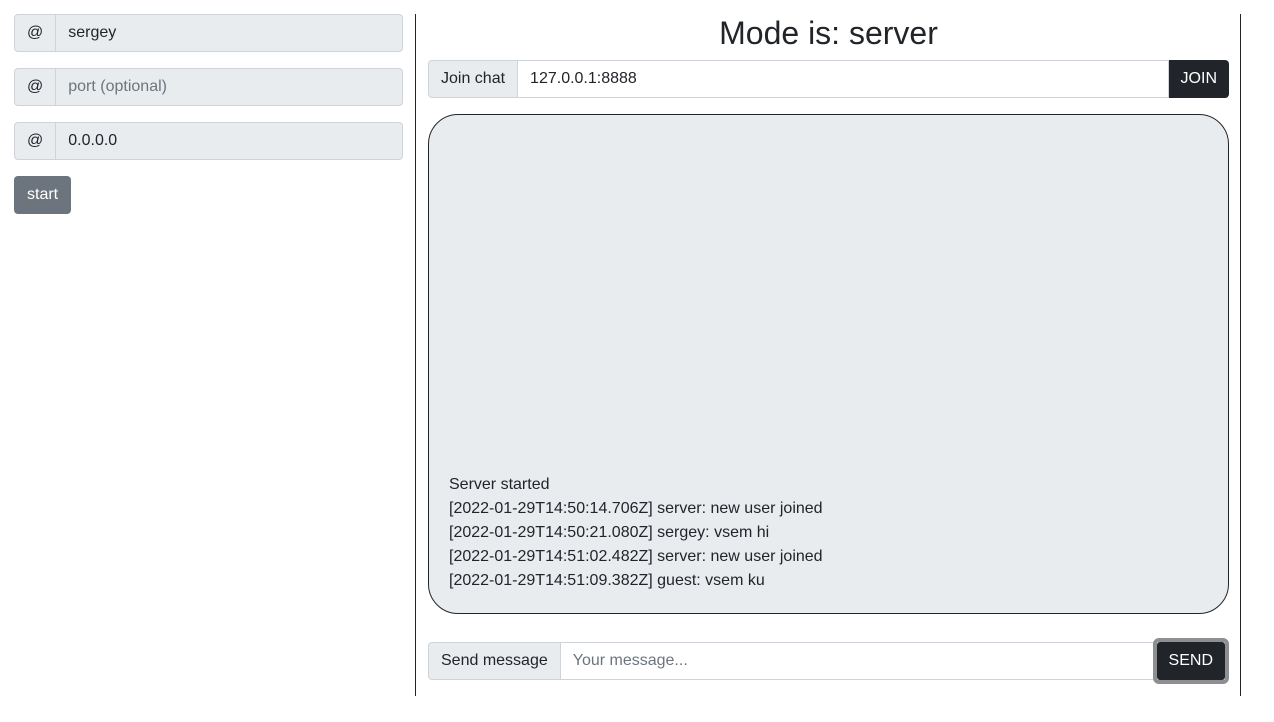  I want to click on join-address-input, so click(843, 79).